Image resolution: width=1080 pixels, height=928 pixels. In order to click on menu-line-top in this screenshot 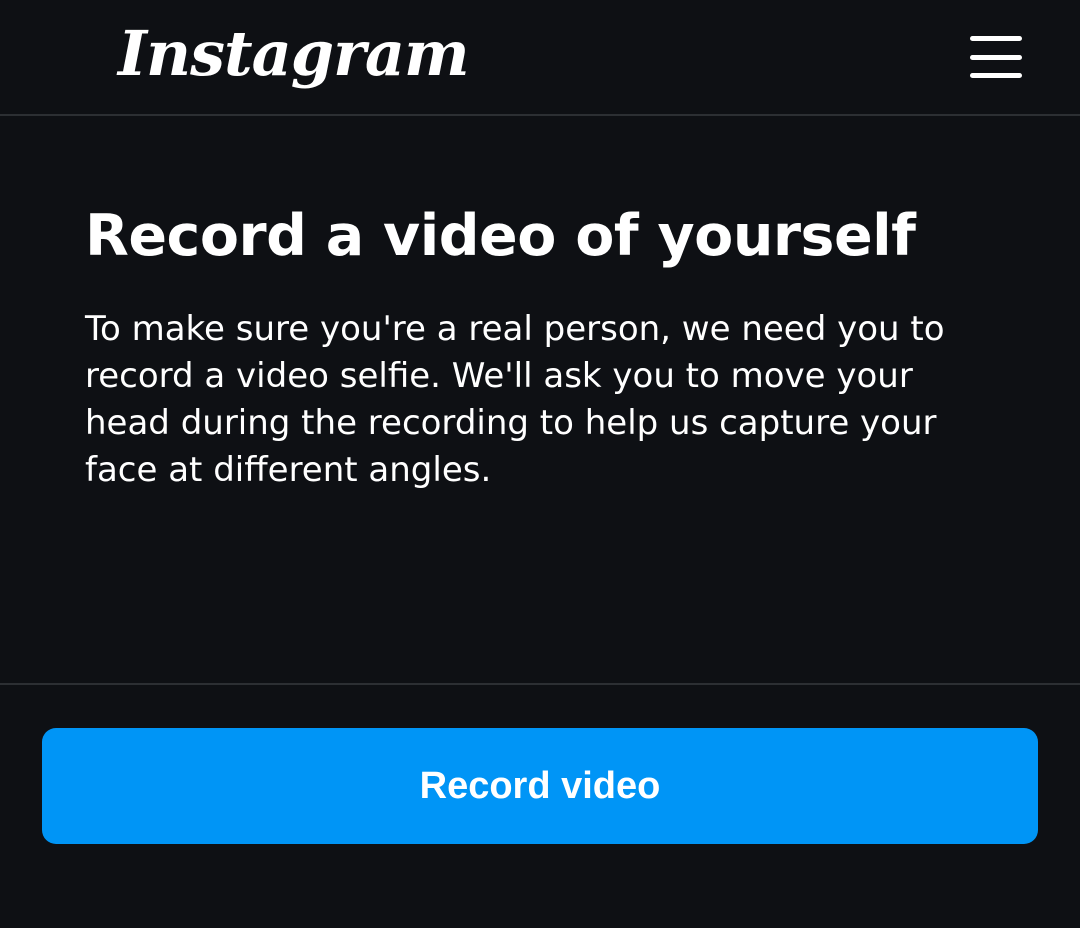, I will do `click(996, 38)`.